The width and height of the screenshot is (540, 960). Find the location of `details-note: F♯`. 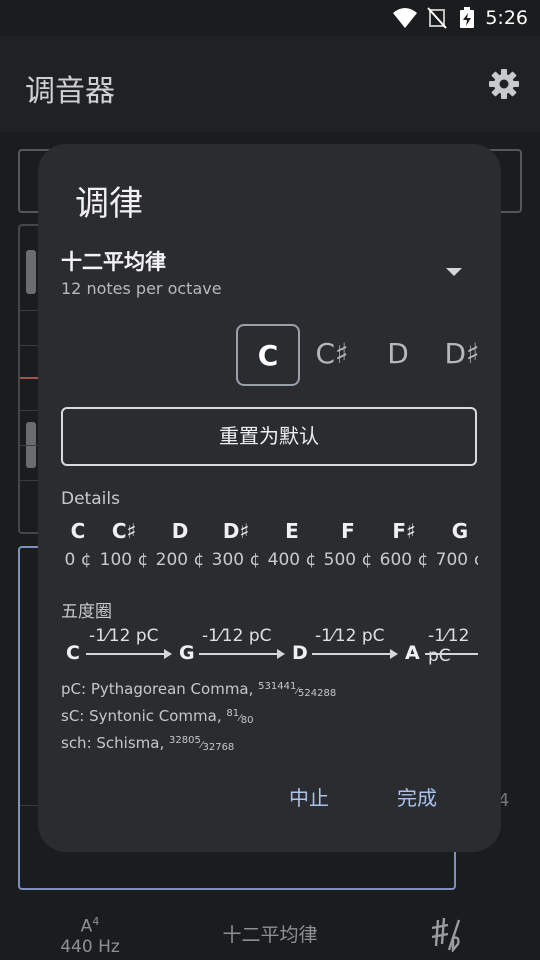

details-note: F♯ is located at coordinates (404, 531).